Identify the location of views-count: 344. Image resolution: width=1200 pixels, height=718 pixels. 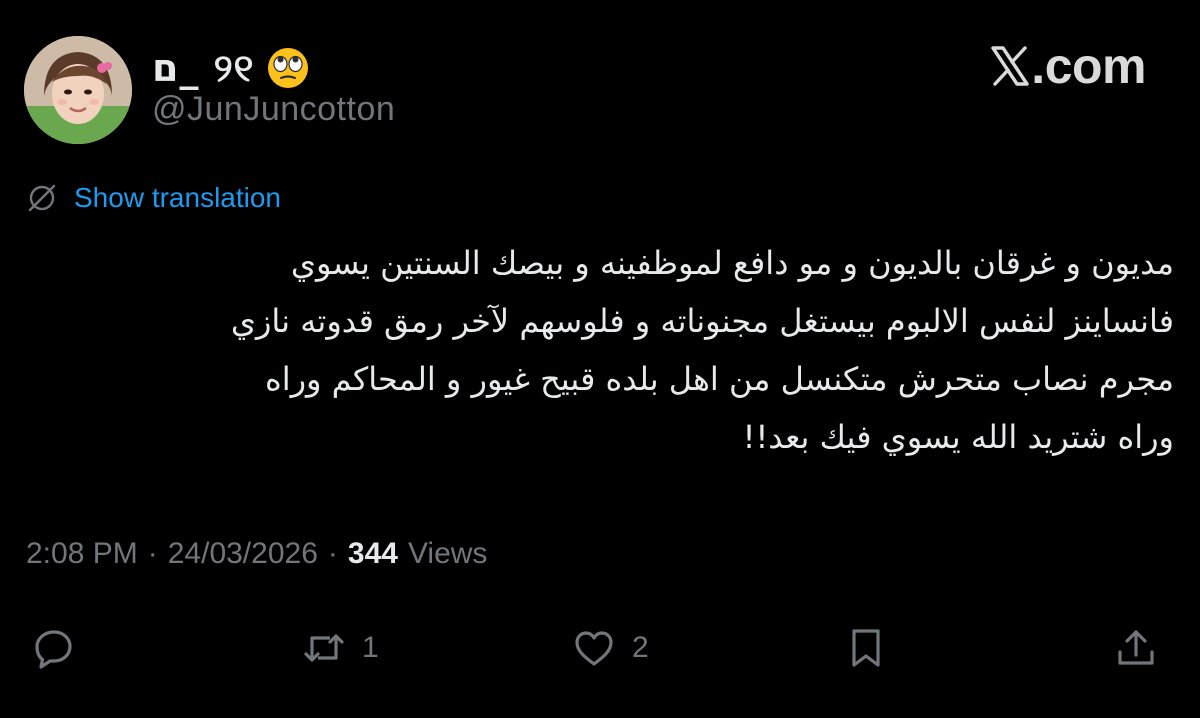
(373, 554).